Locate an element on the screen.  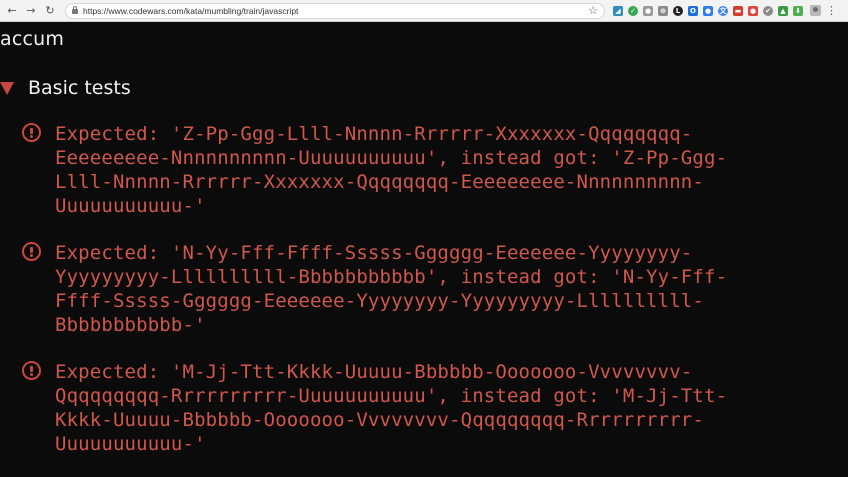
red-round-extension-icon: ● is located at coordinates (753, 10).